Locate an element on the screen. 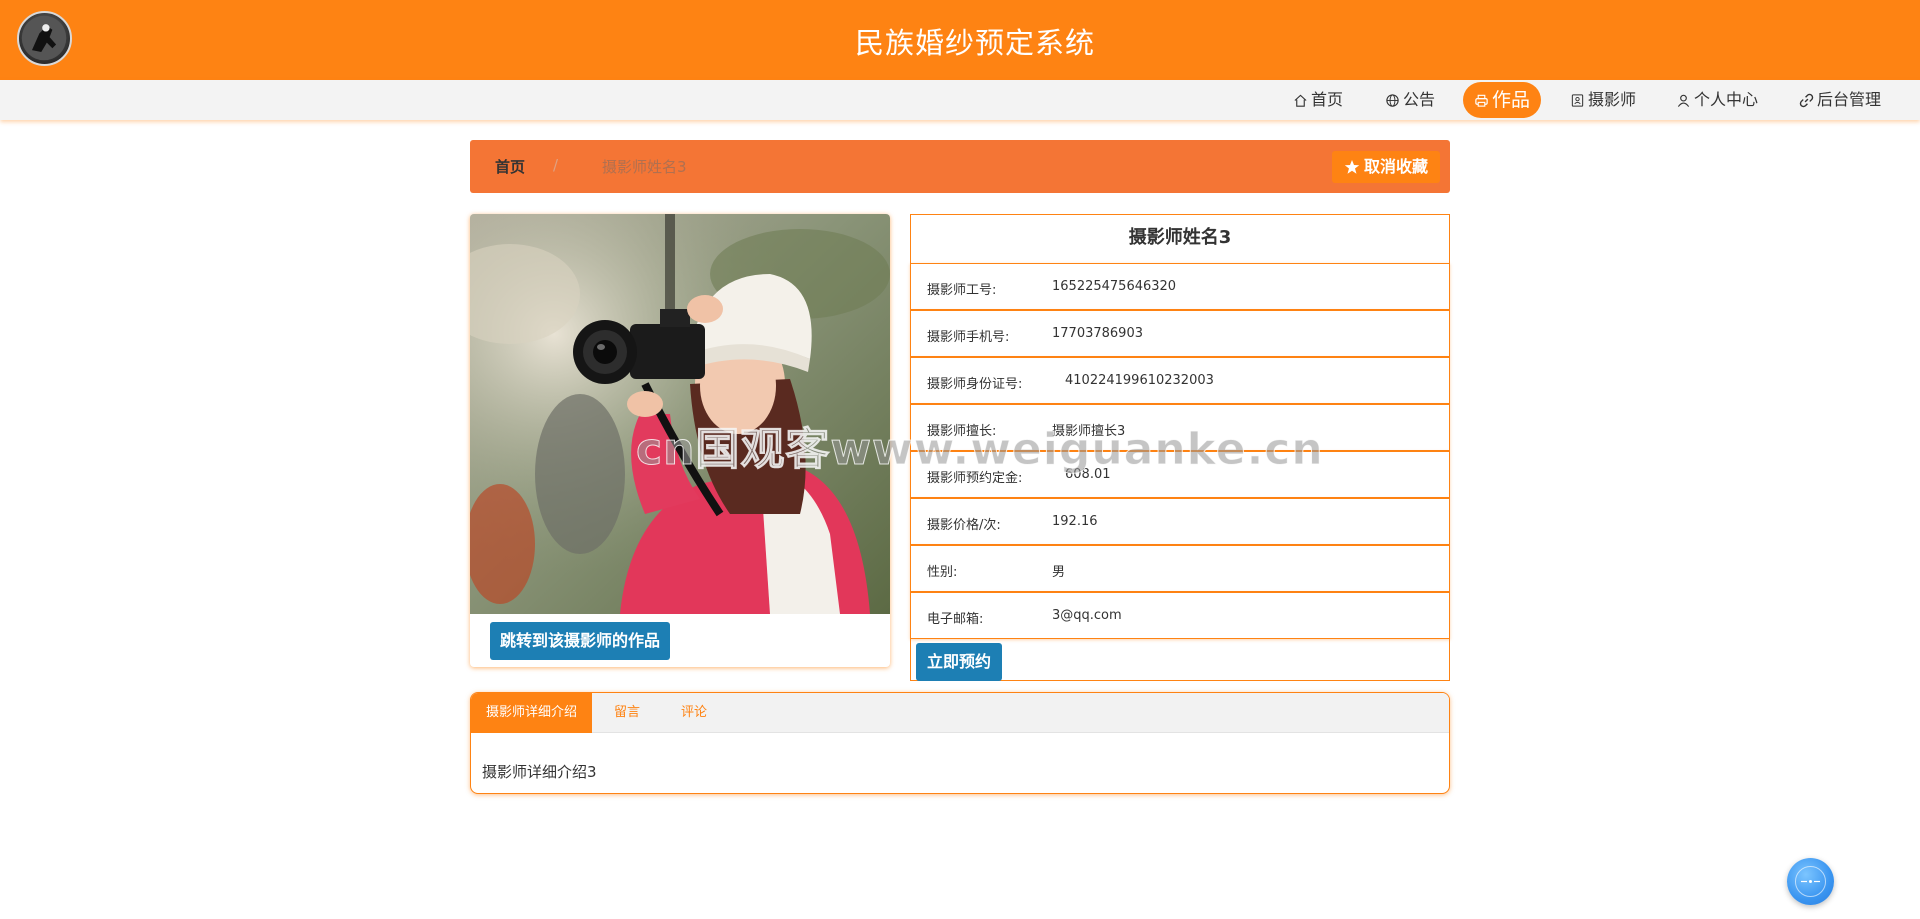 The image size is (1920, 919). photographer-image is located at coordinates (680, 414).